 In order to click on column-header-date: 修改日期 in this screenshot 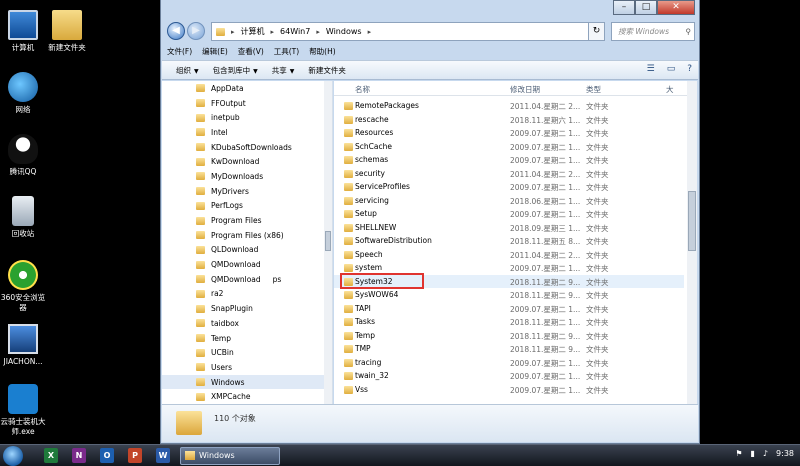, I will do `click(525, 89)`.